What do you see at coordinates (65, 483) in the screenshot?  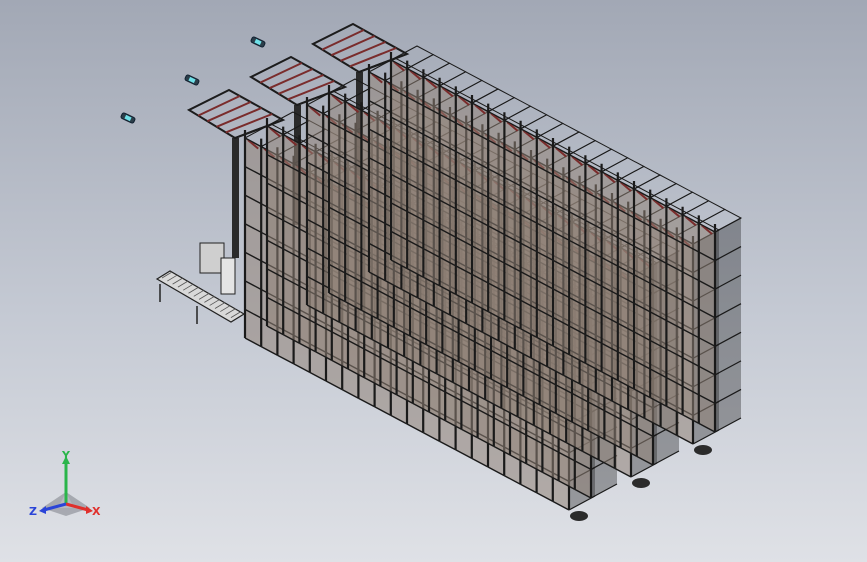 I see `coordinate-triad: Y X Z` at bounding box center [65, 483].